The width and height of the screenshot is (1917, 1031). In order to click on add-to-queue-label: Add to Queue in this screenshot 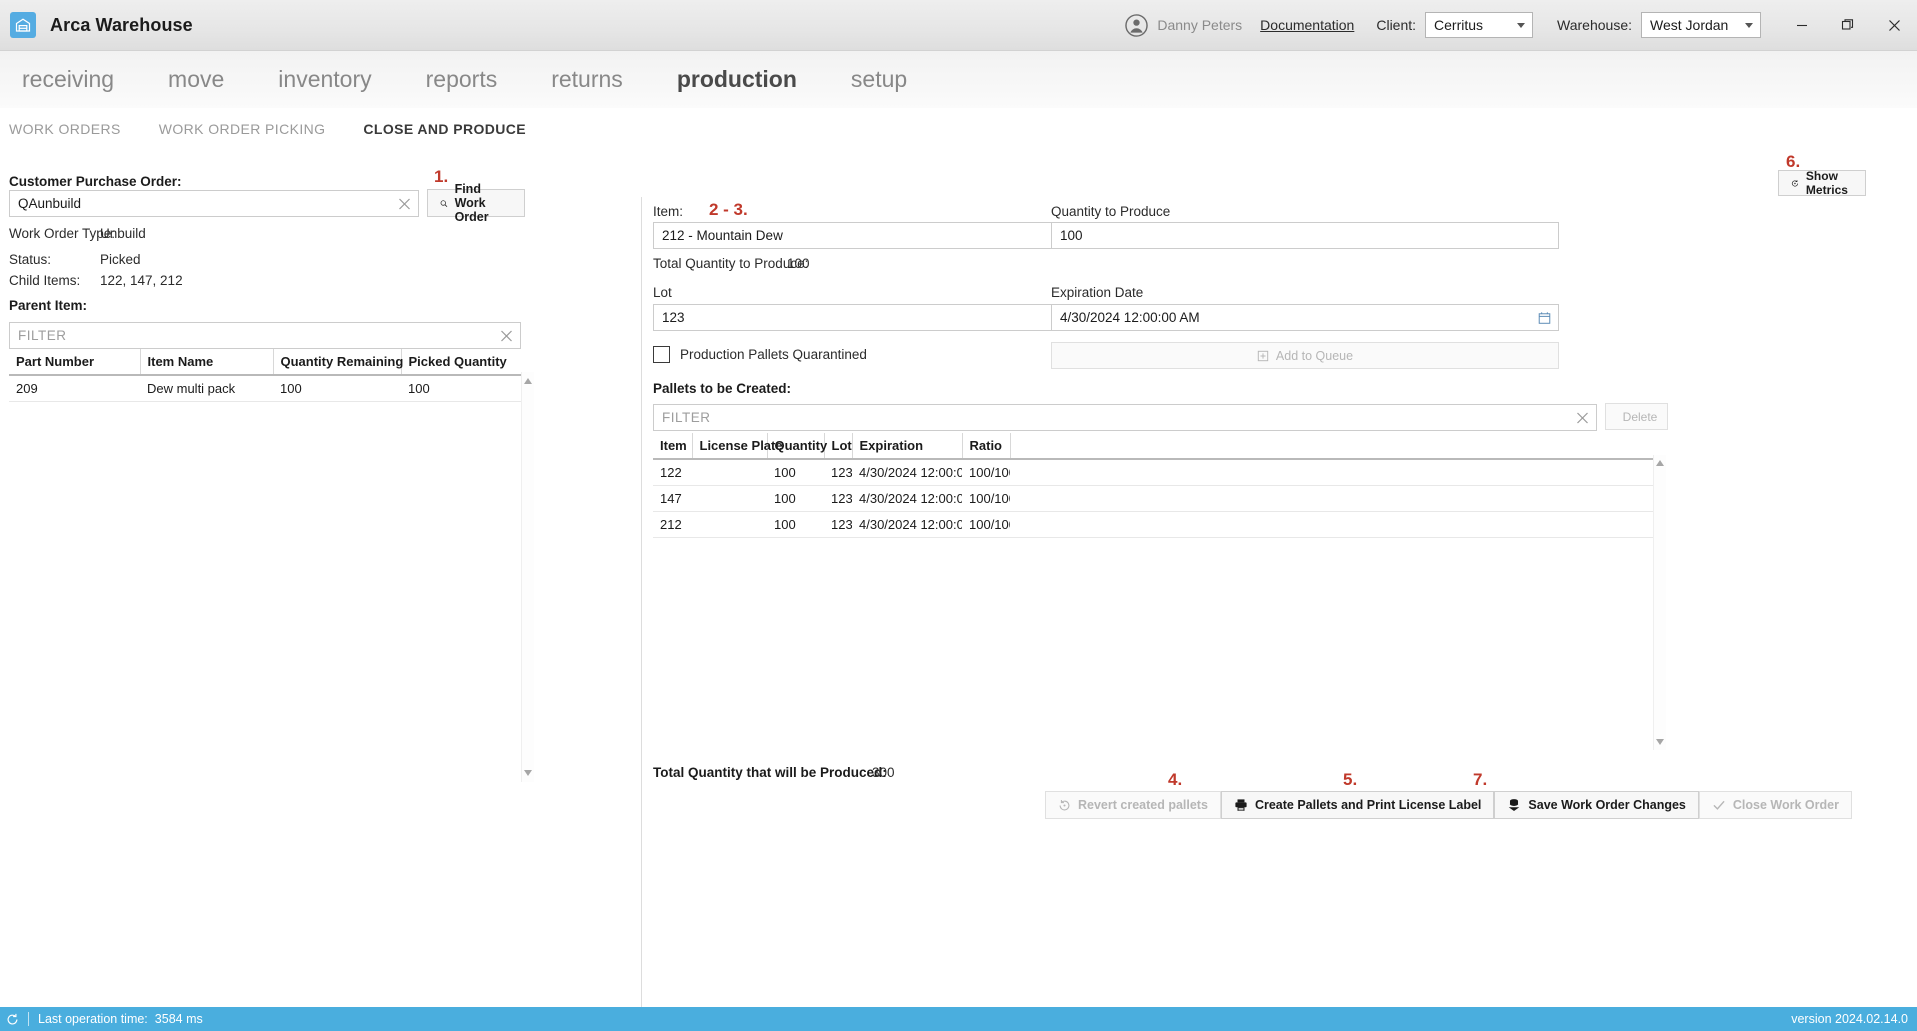, I will do `click(1314, 355)`.